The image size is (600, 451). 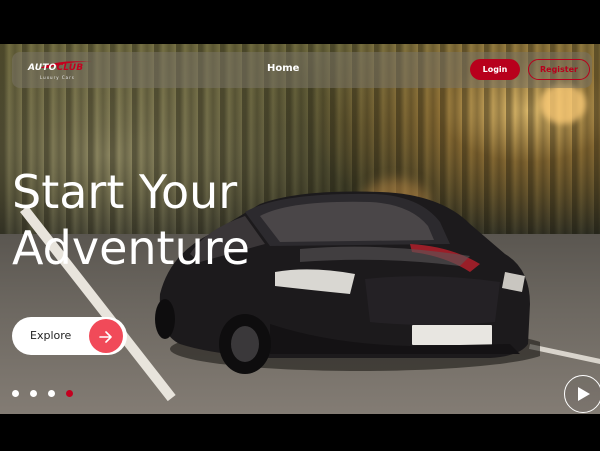 I want to click on play-video-button, so click(x=582, y=394).